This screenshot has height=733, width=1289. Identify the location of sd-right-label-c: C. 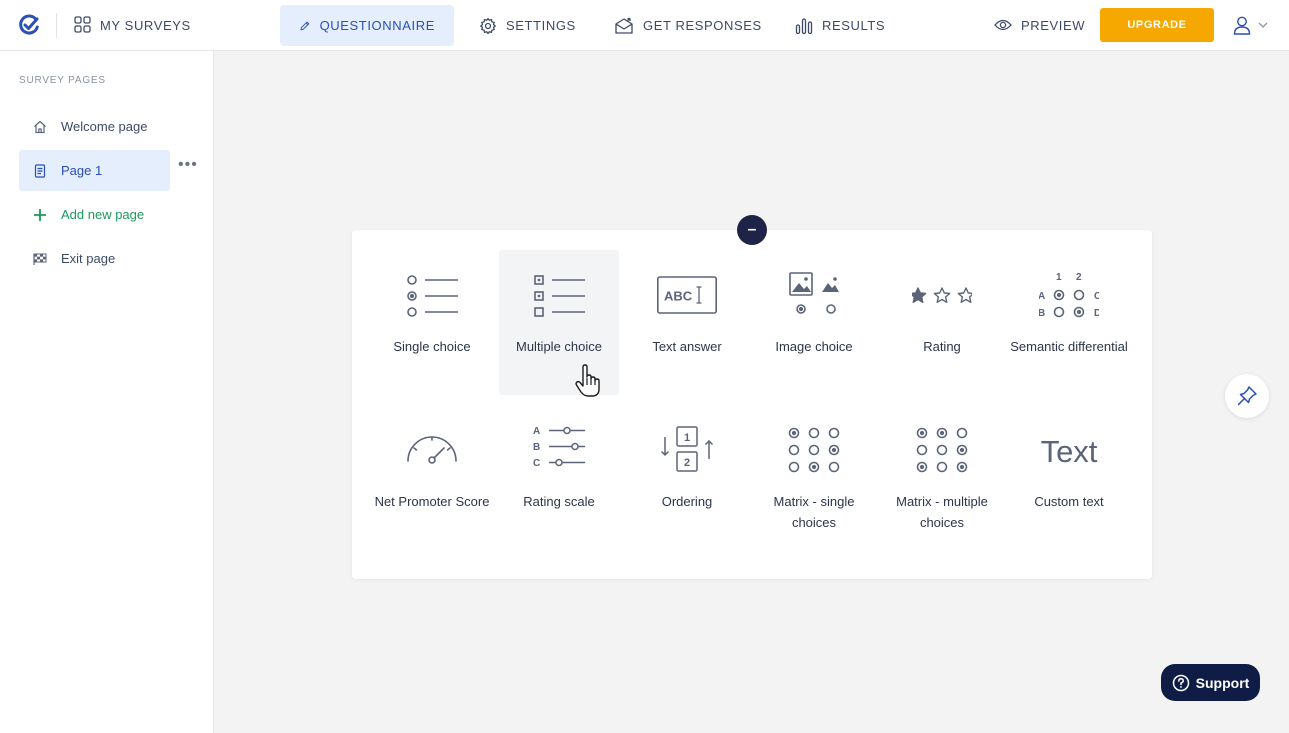
(1096, 296).